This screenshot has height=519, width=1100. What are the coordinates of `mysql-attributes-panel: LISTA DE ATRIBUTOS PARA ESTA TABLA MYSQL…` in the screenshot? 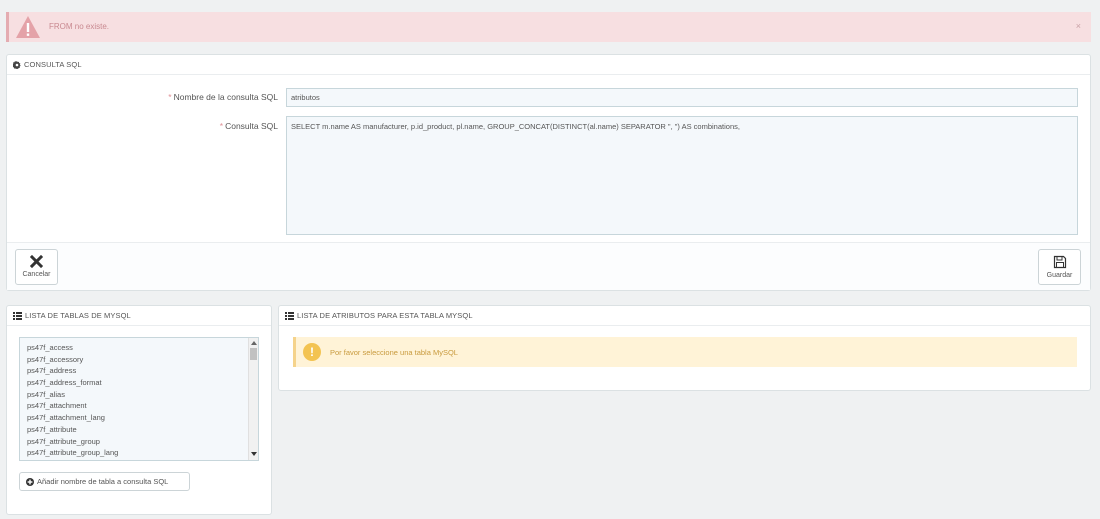 It's located at (684, 348).